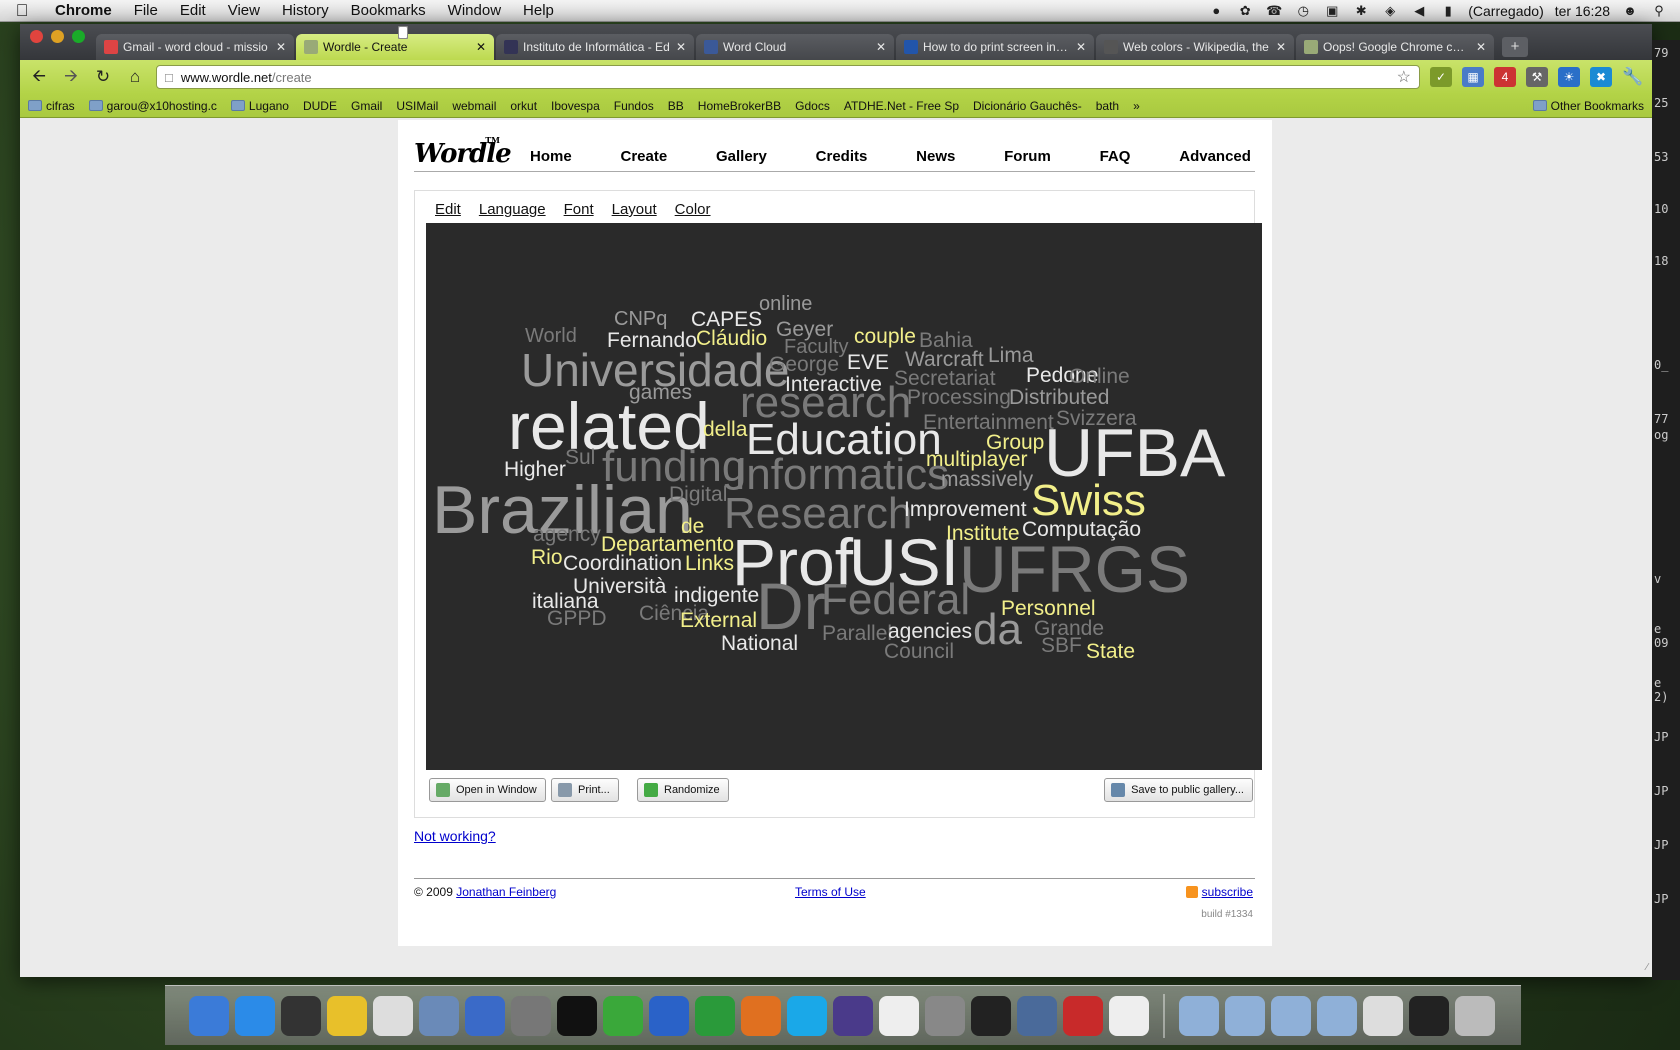 This screenshot has width=1680, height=1050. What do you see at coordinates (1473, 77) in the screenshot?
I see `extension-calendar-icon: ▦` at bounding box center [1473, 77].